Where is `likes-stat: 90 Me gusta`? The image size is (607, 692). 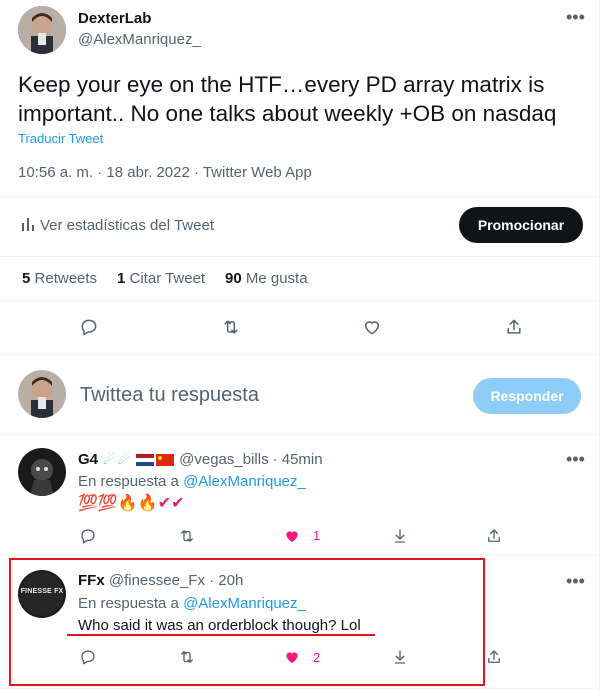 likes-stat: 90 Me gusta is located at coordinates (266, 278).